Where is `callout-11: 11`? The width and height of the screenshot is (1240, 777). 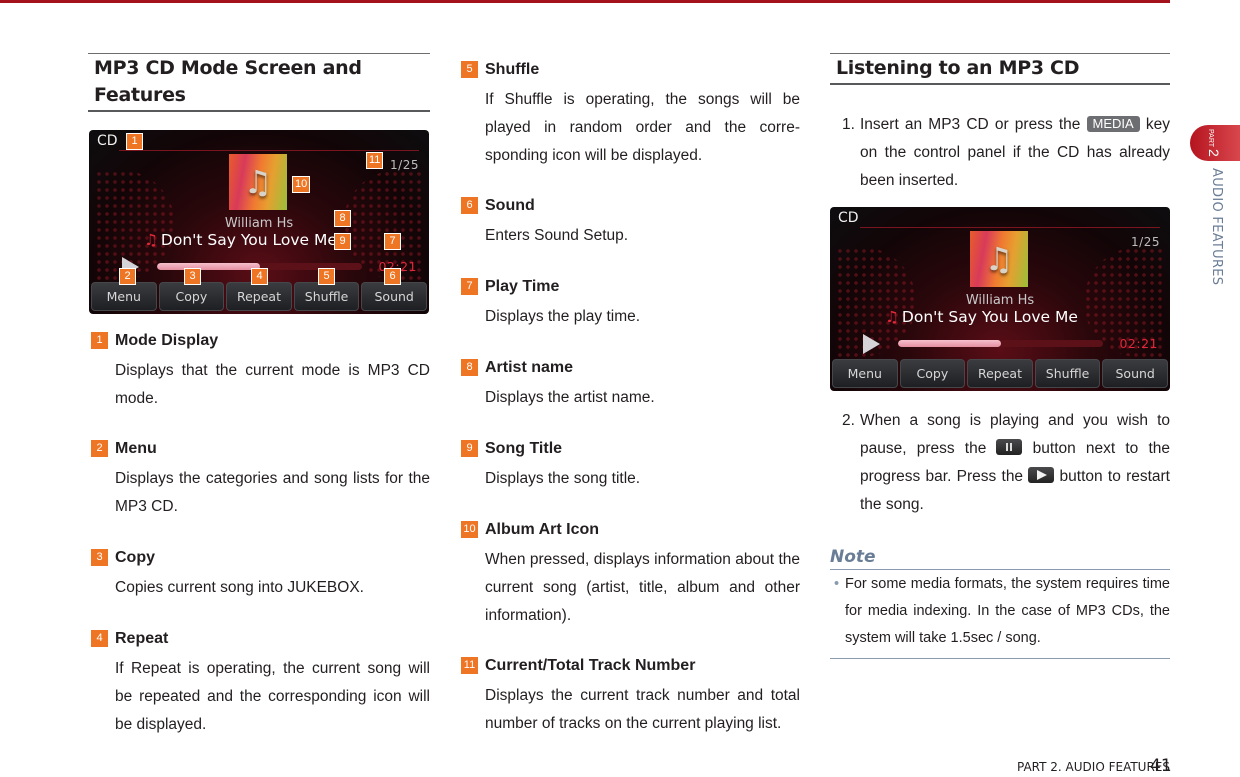 callout-11: 11 is located at coordinates (375, 160).